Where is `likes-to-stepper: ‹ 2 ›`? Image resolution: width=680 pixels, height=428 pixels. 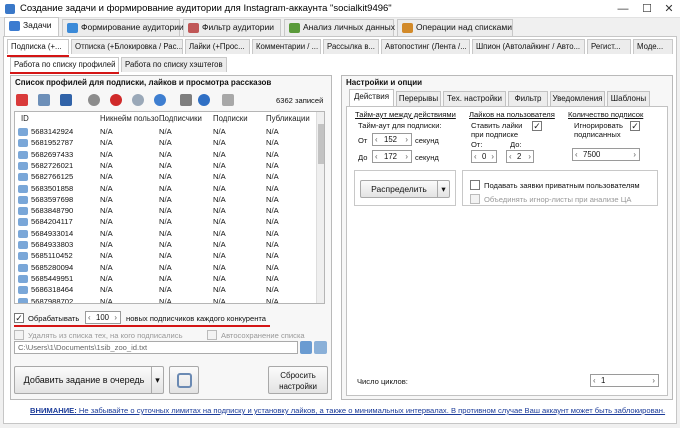 likes-to-stepper: ‹ 2 › is located at coordinates (520, 156).